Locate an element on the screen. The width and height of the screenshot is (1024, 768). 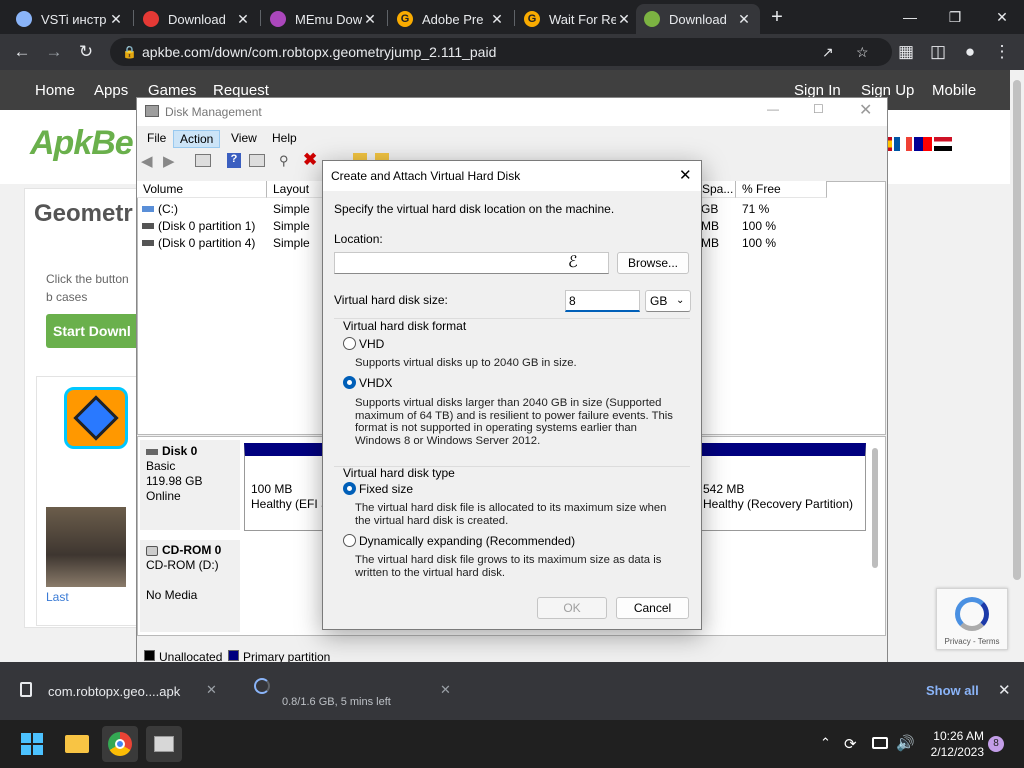
properties-icon is located at coordinates (257, 160).